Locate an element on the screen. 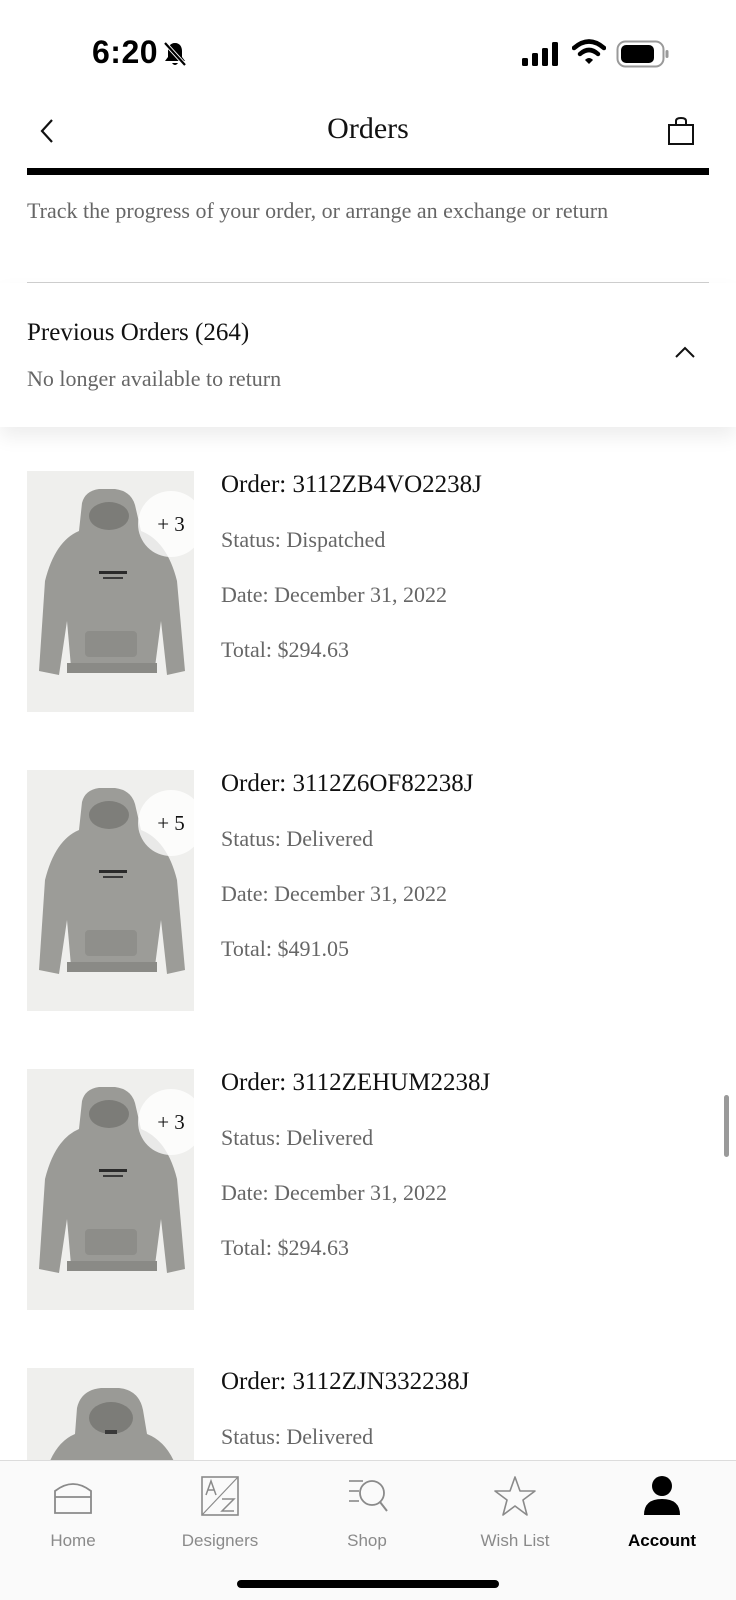 The width and height of the screenshot is (736, 1600). tab-shop: Shop is located at coordinates (367, 1511).